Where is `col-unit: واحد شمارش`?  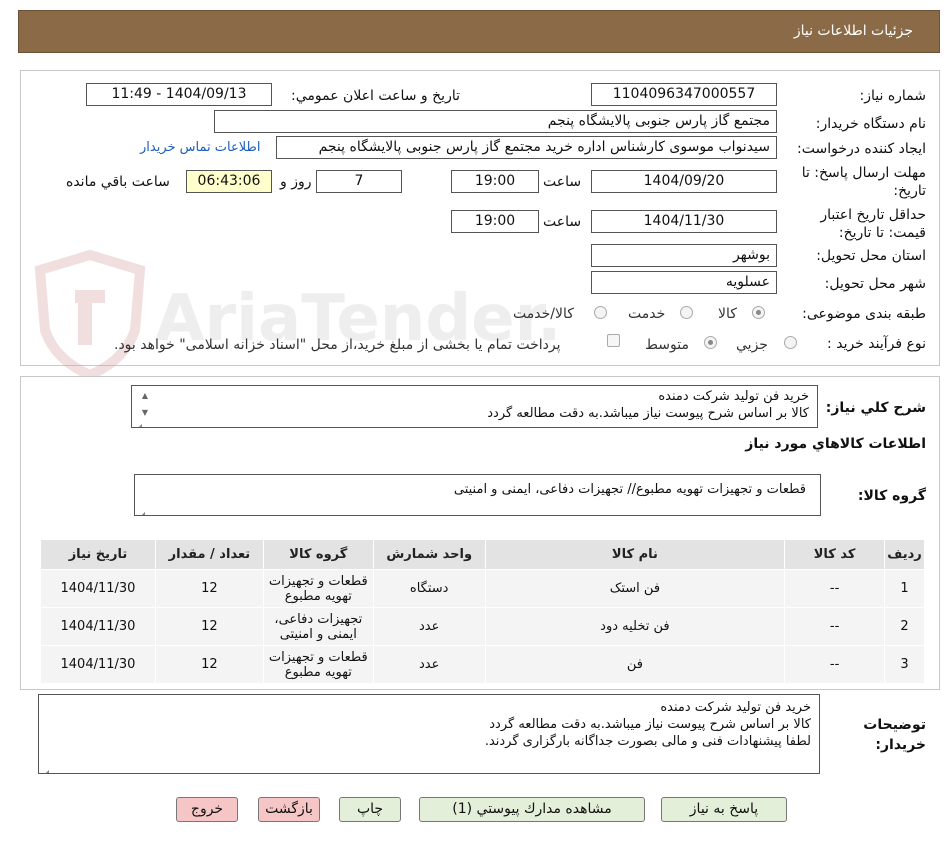 col-unit: واحد شمارش is located at coordinates (429, 554).